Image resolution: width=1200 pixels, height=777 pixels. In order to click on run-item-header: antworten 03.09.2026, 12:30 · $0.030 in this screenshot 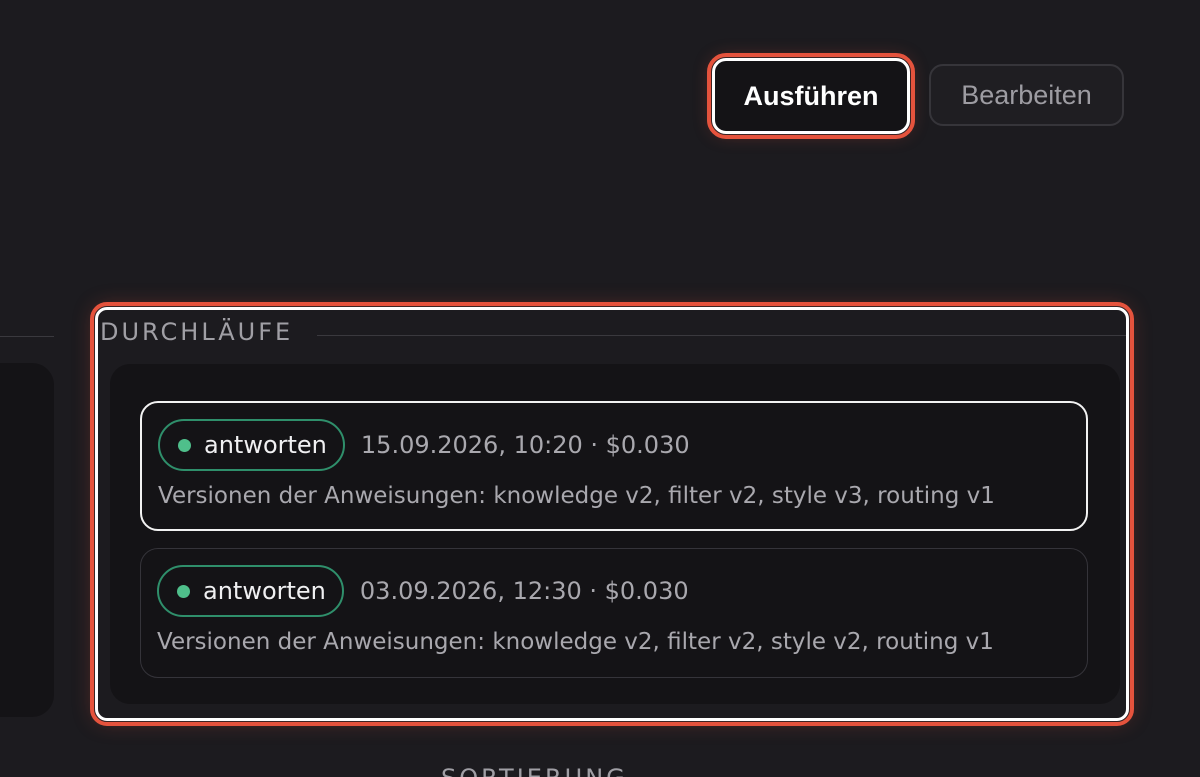, I will do `click(423, 591)`.